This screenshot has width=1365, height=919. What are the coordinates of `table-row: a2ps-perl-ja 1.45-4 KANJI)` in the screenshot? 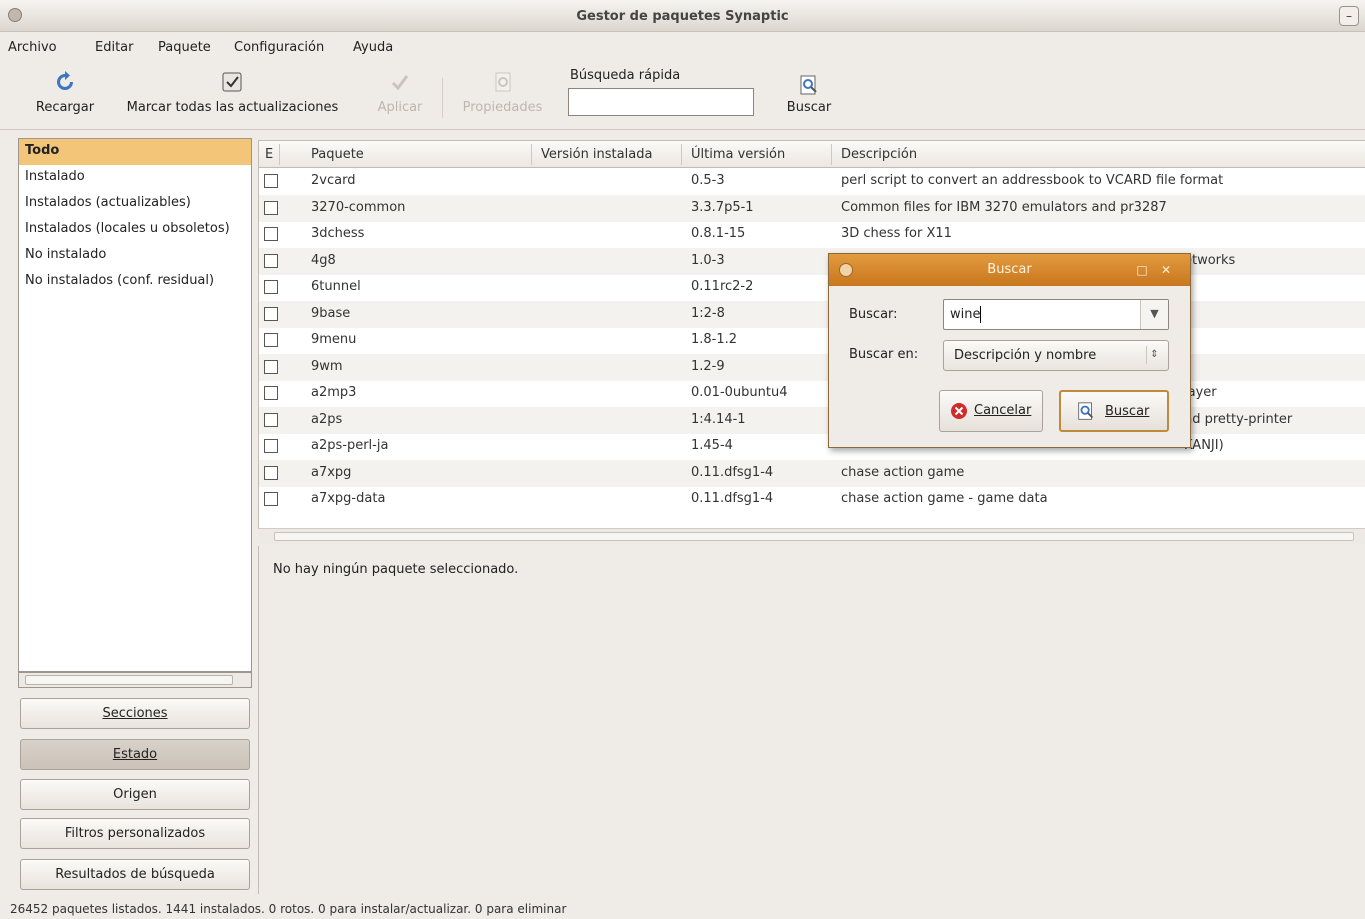 It's located at (812, 446).